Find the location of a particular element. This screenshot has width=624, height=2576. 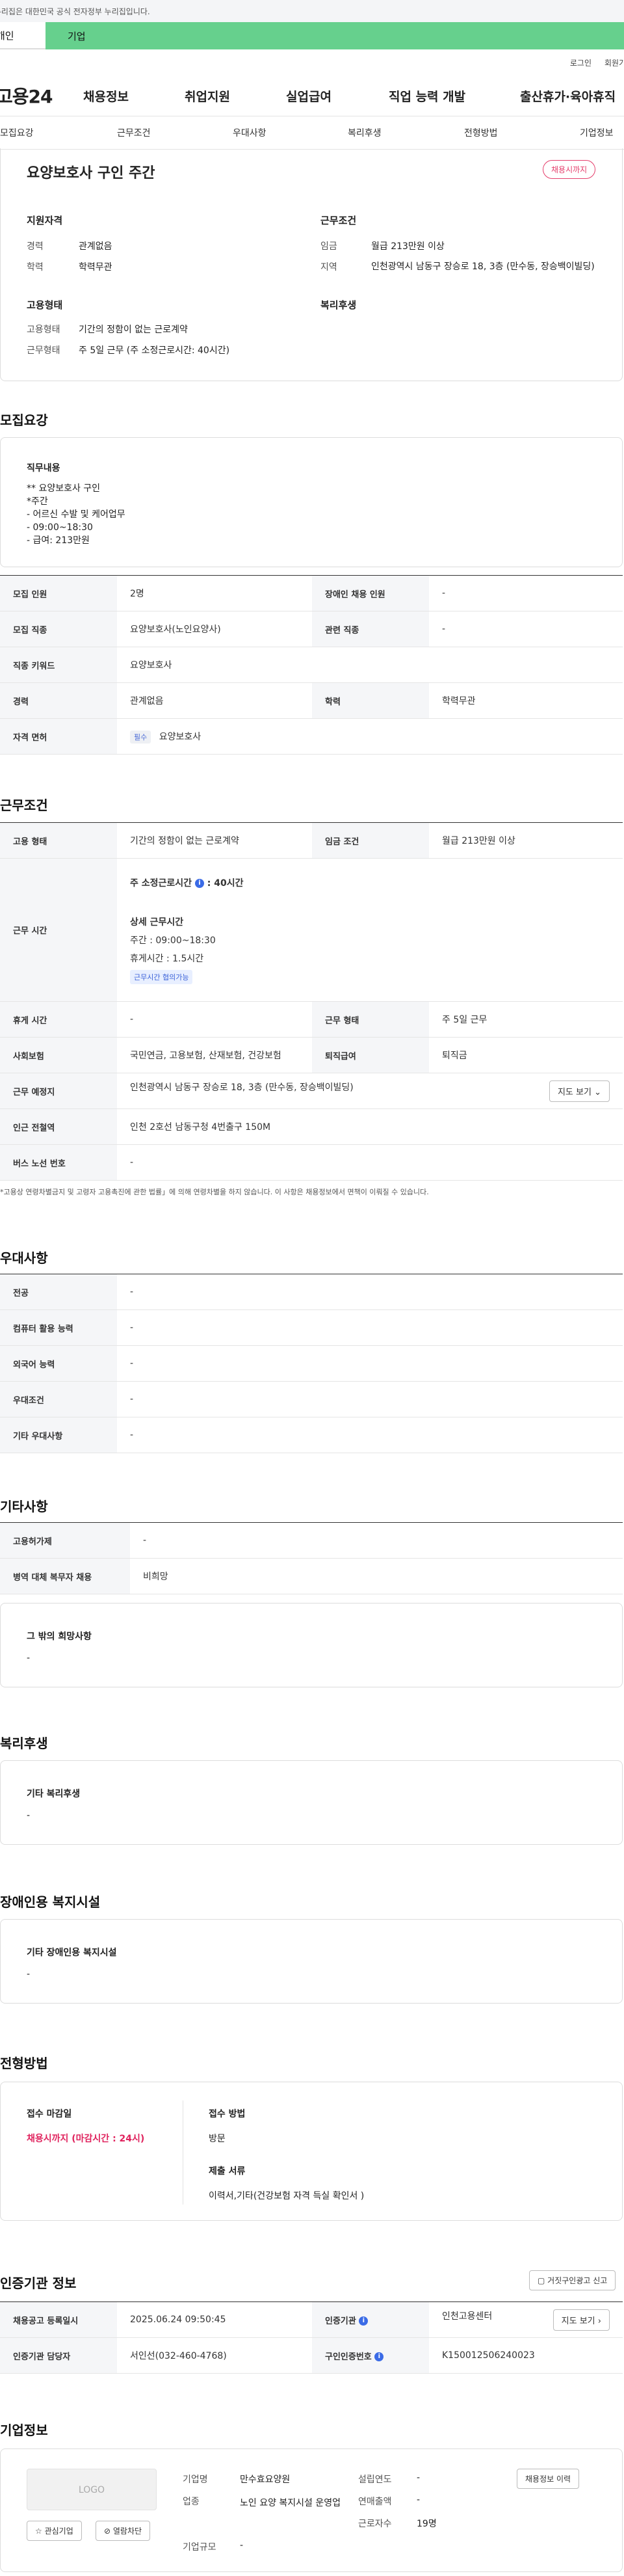

education-value: 학력무관 is located at coordinates (96, 267).